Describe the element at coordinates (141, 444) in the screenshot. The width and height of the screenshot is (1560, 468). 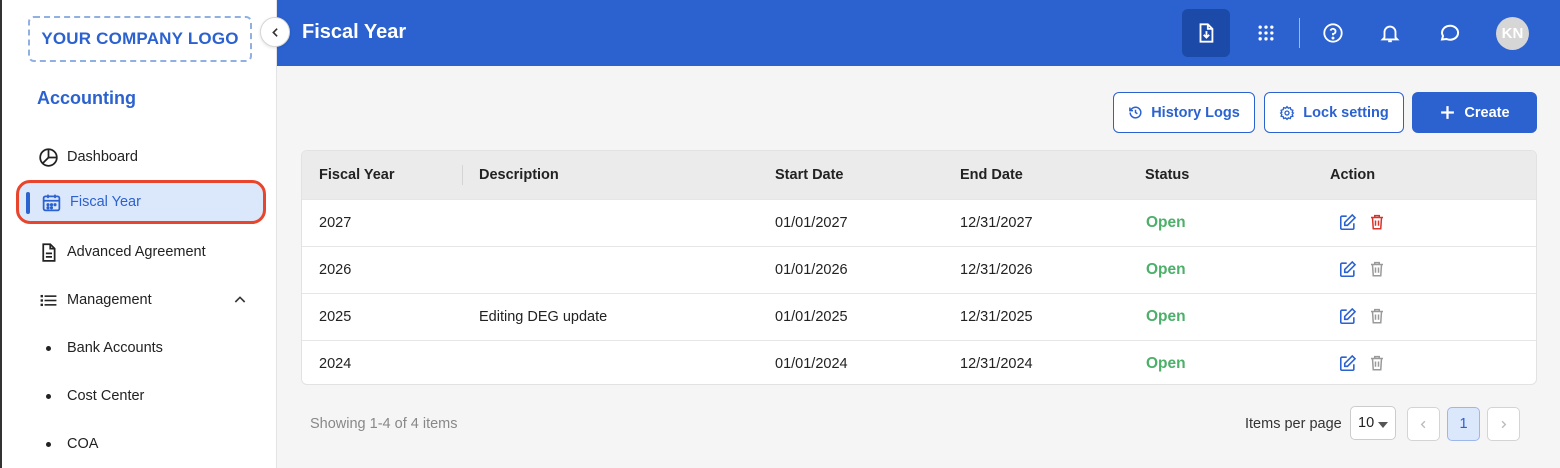
I see `sidebar-subitem-coa: COA` at that location.